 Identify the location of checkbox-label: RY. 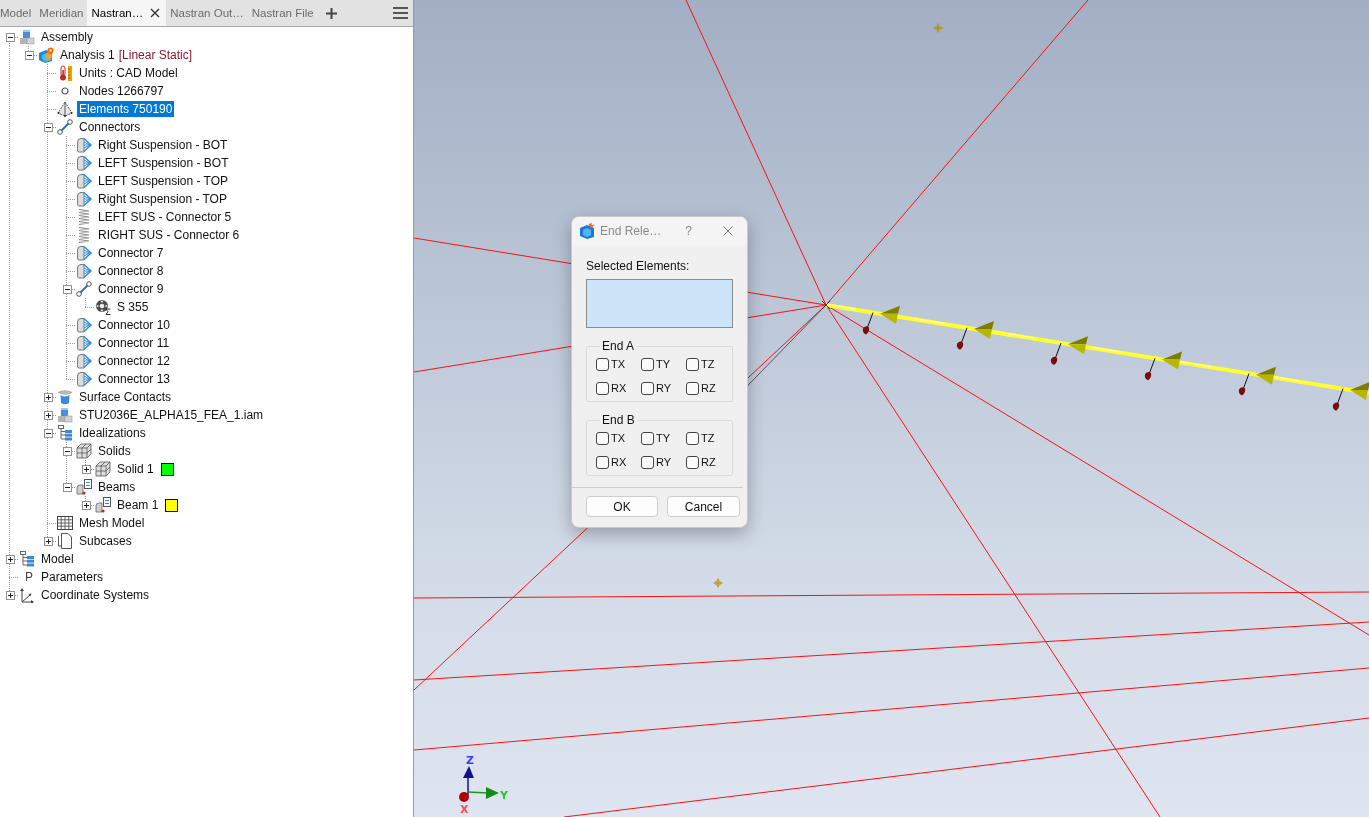
(664, 462).